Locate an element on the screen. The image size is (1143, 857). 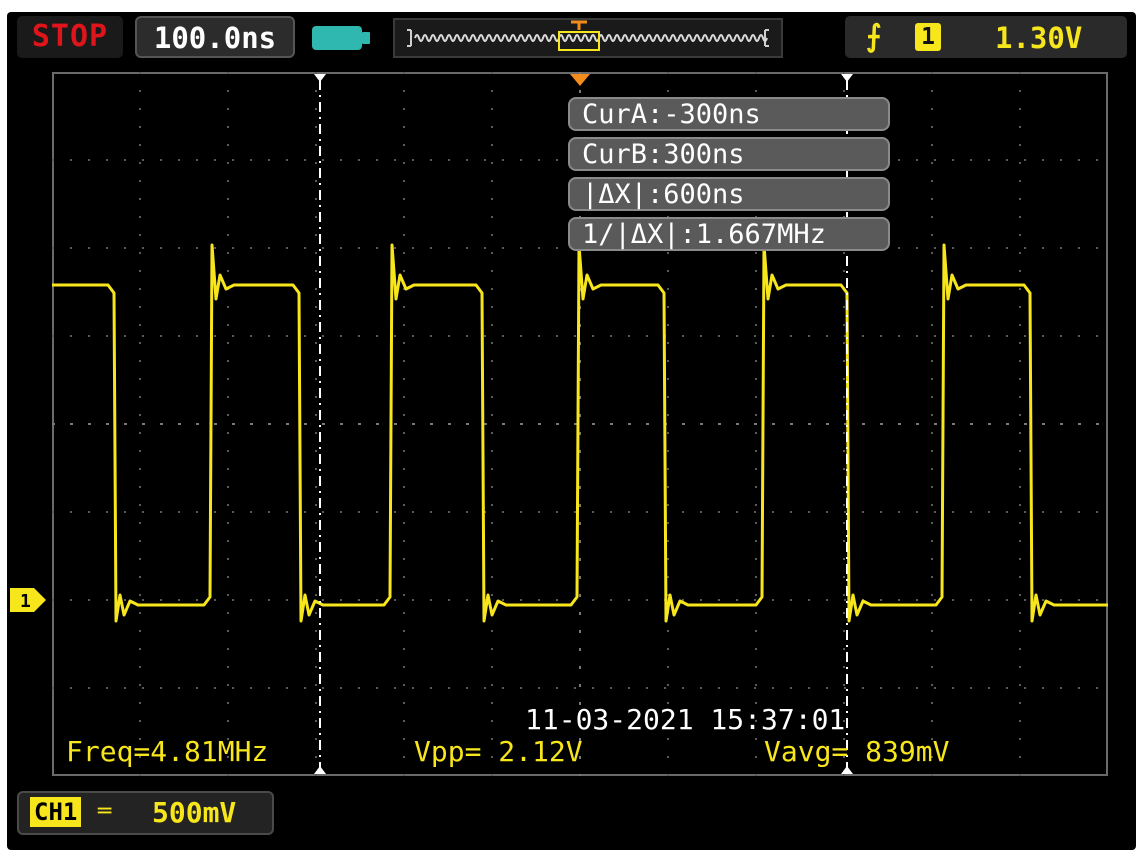
cursor-frequency-readout: 1/|ΔX|:1.667MHz is located at coordinates (729, 234).